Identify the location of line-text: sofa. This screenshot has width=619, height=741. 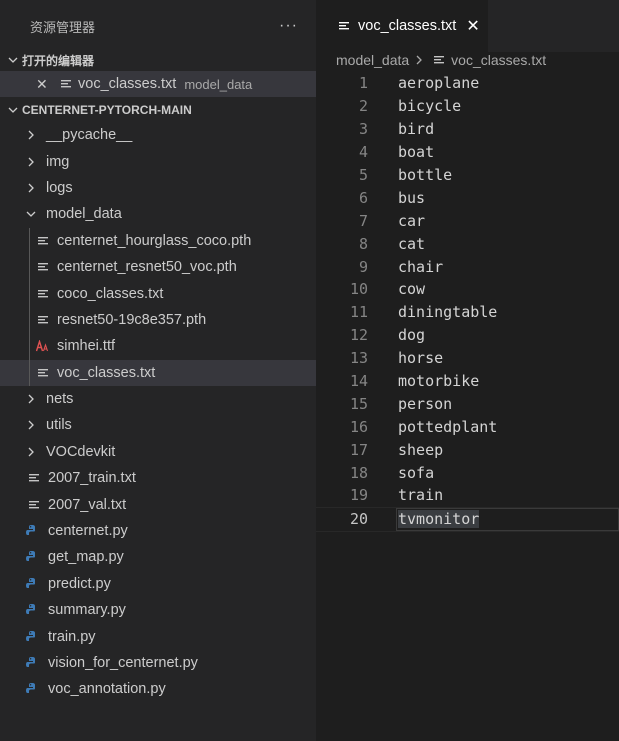
(416, 472).